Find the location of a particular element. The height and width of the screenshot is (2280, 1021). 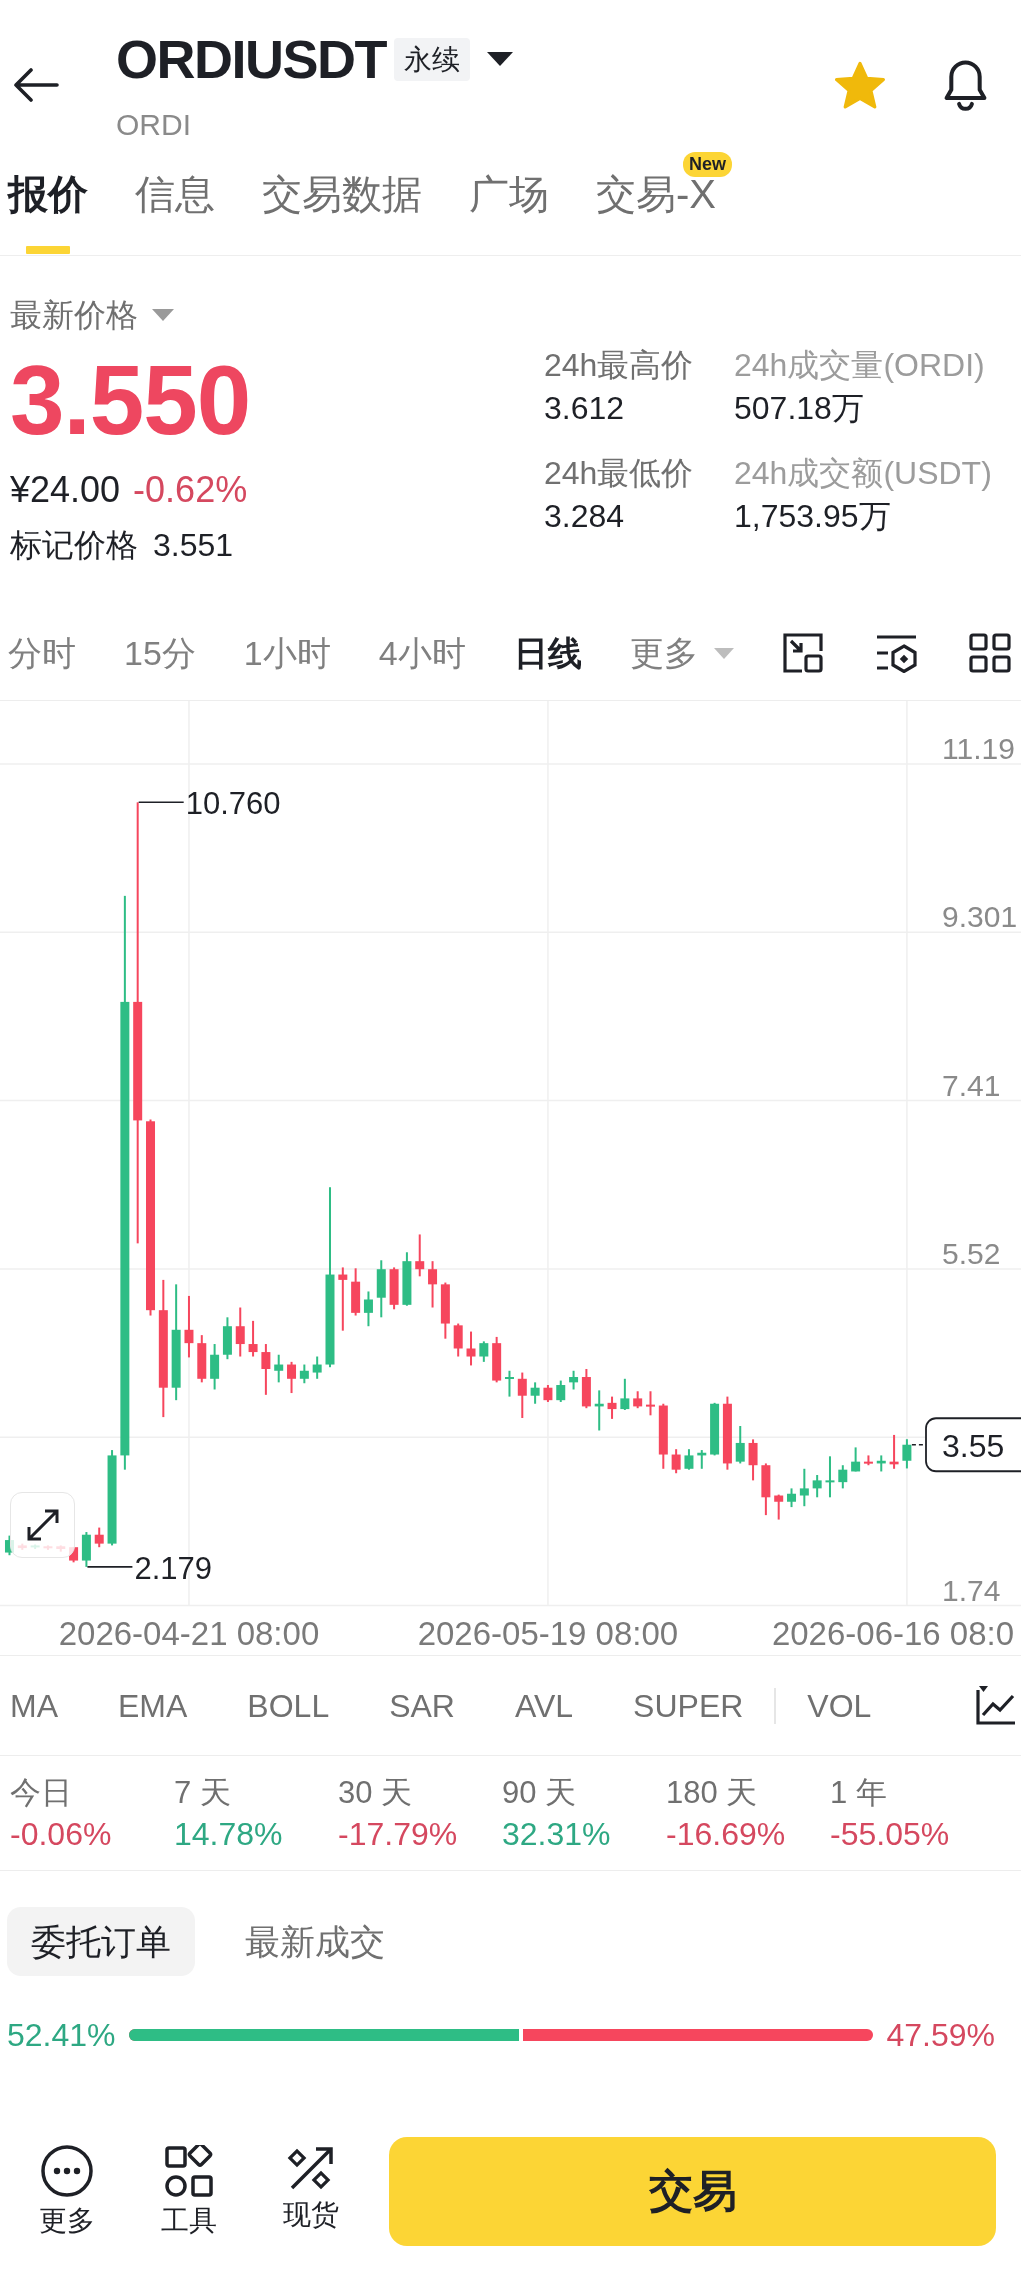

contract-type-tag: 永续 is located at coordinates (432, 59).